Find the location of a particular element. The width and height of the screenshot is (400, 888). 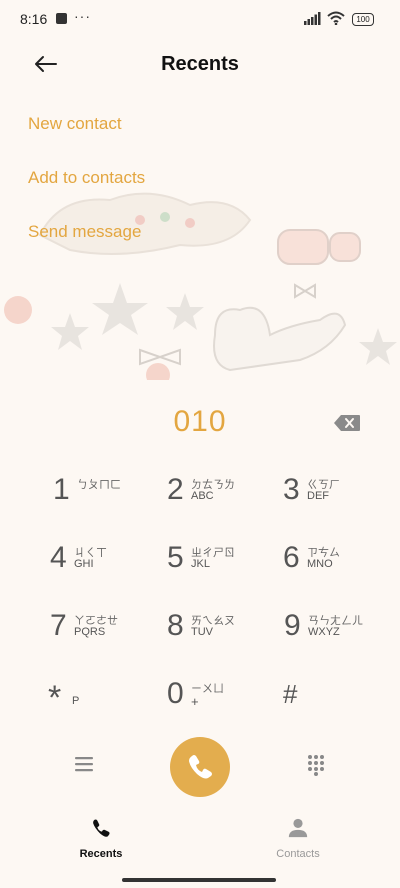

top-bar: Recents is located at coordinates (200, 65).